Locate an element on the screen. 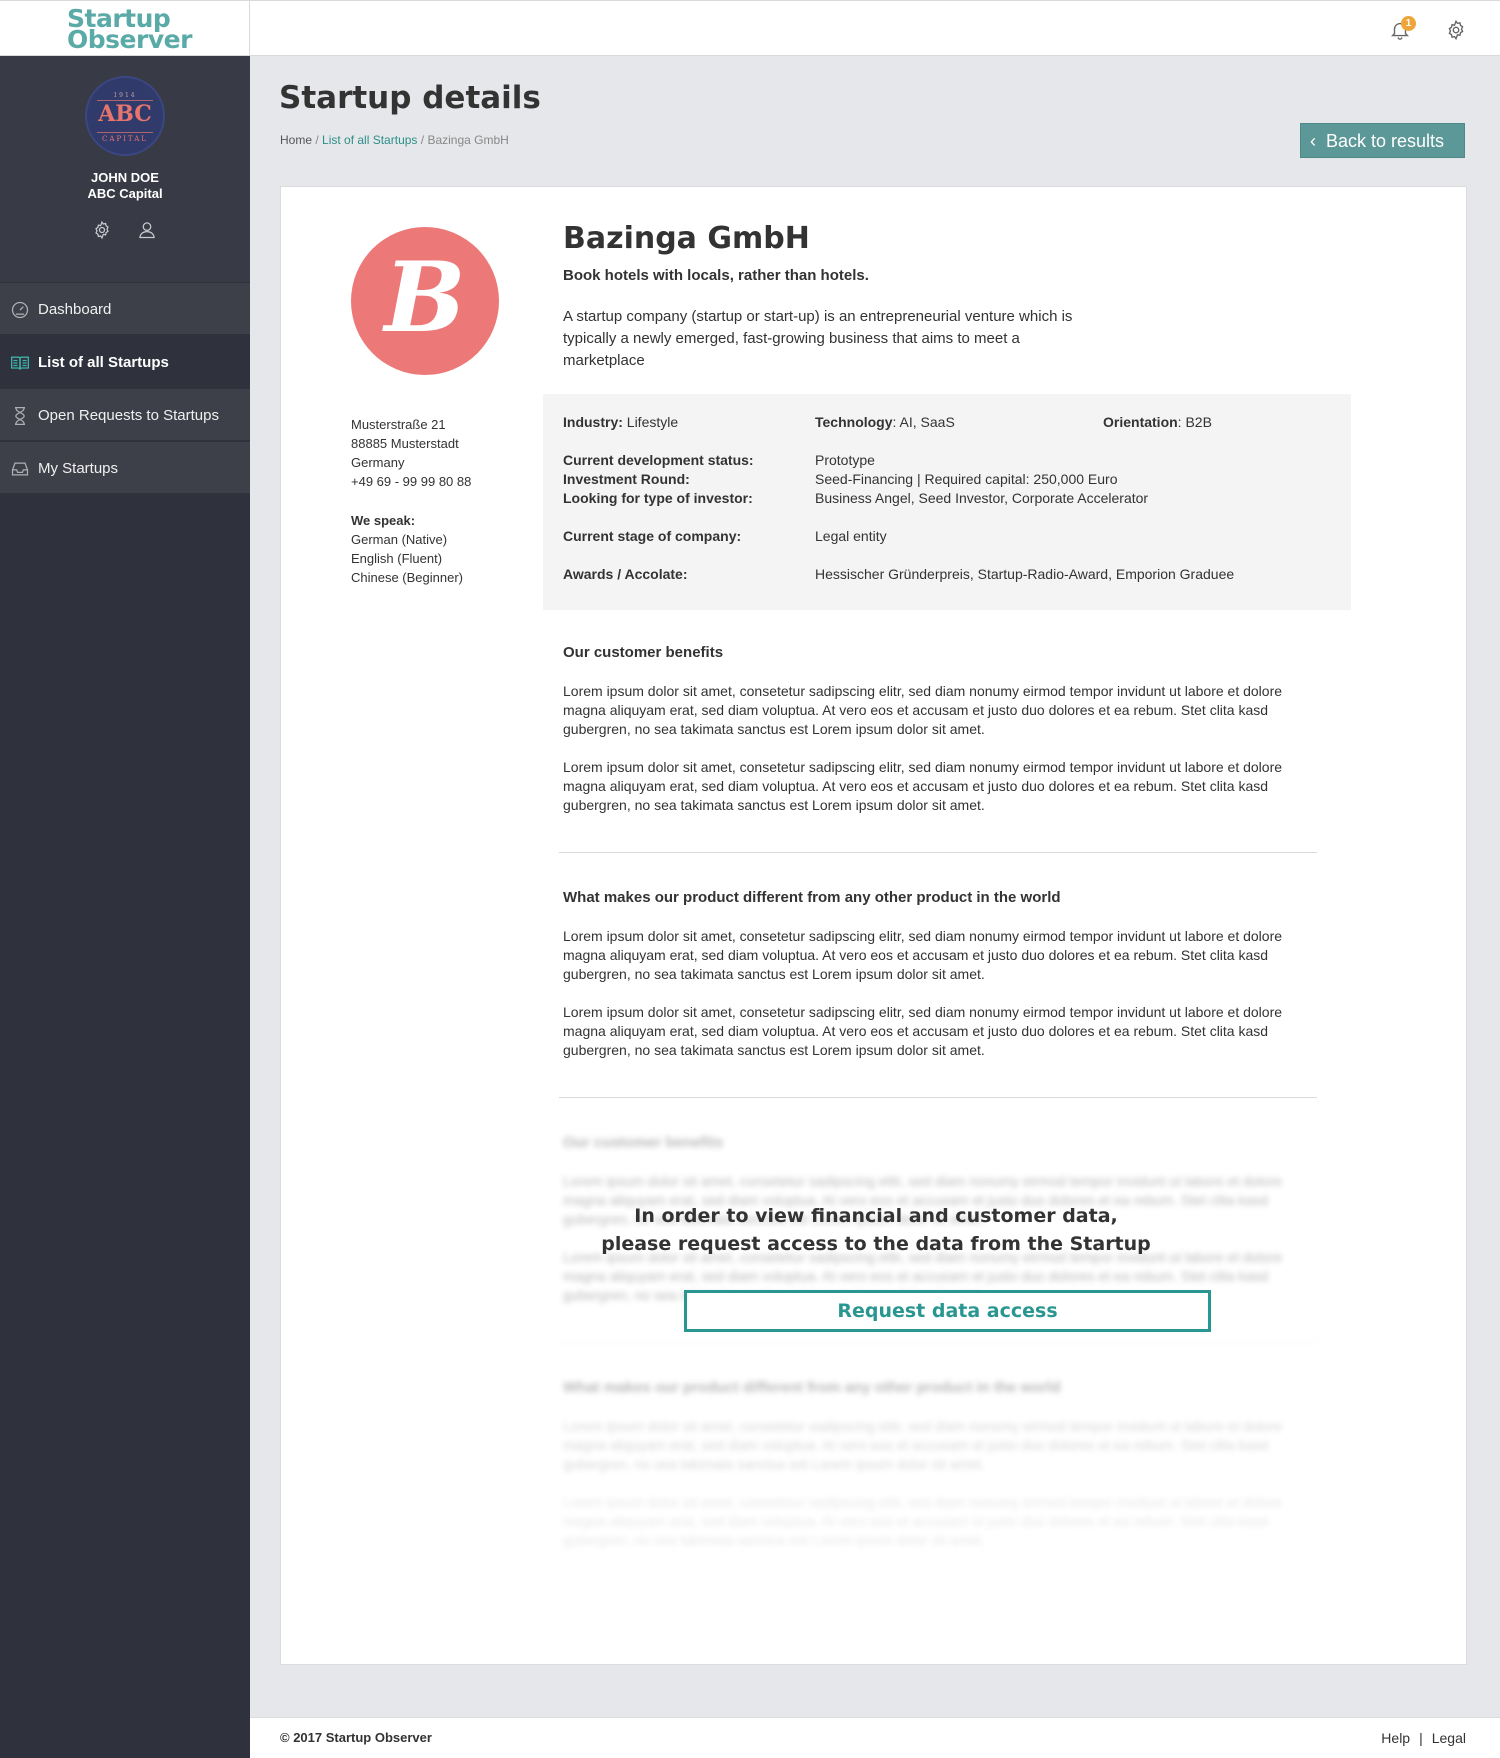 The width and height of the screenshot is (1500, 1758). sidebar-item-open-requests: Open Requests to Startups is located at coordinates (125, 415).